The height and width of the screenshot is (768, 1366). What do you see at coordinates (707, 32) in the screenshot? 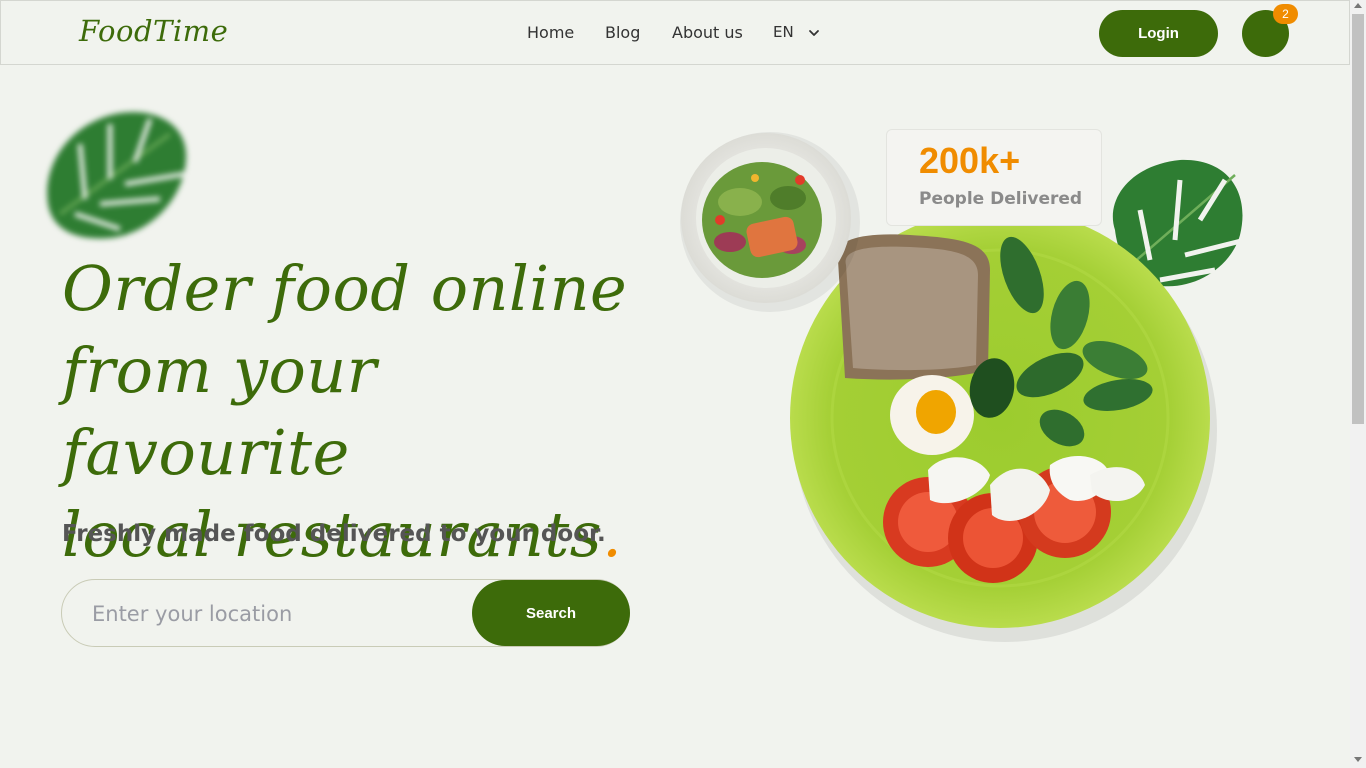
I see `nav-about-link: About us` at bounding box center [707, 32].